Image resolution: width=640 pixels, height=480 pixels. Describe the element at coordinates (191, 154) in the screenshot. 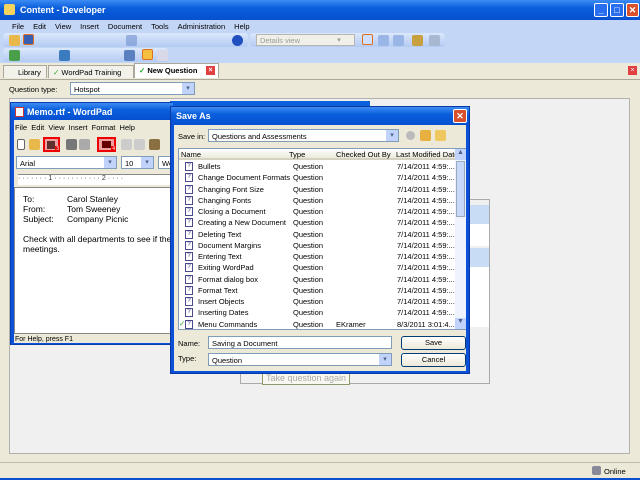

I see `column-name: Name` at that location.